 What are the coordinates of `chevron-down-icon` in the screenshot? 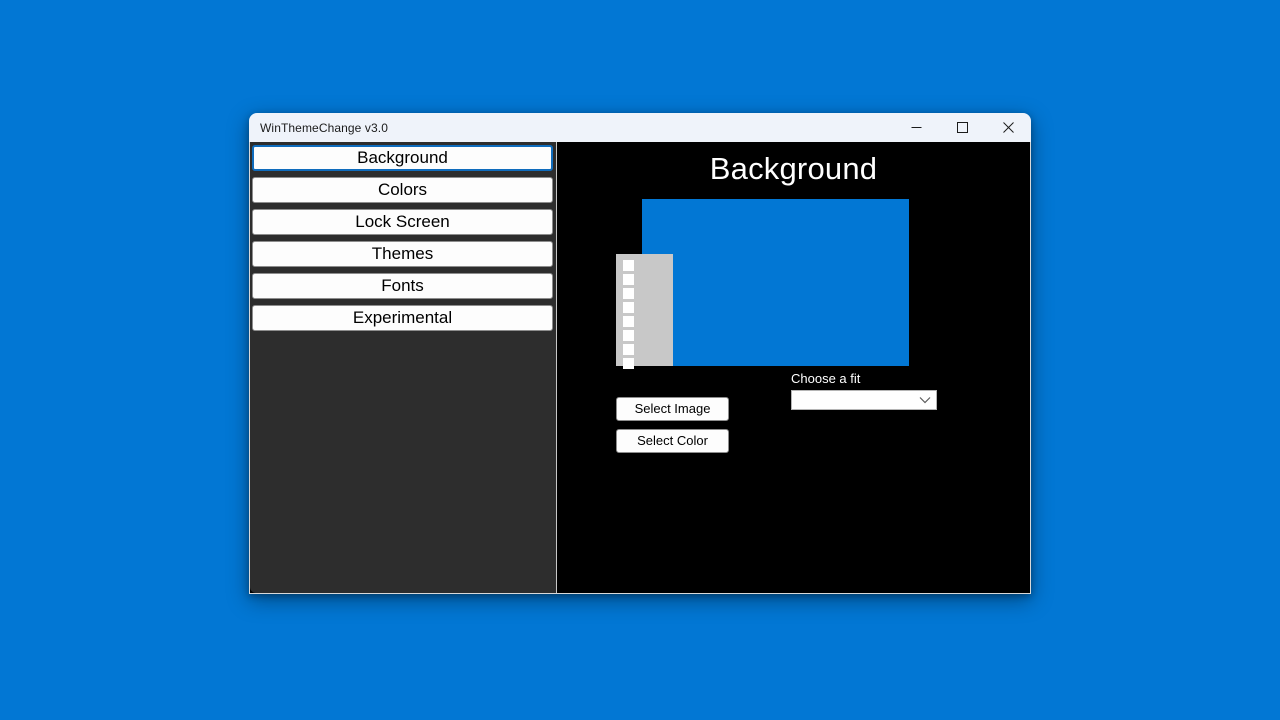 It's located at (925, 400).